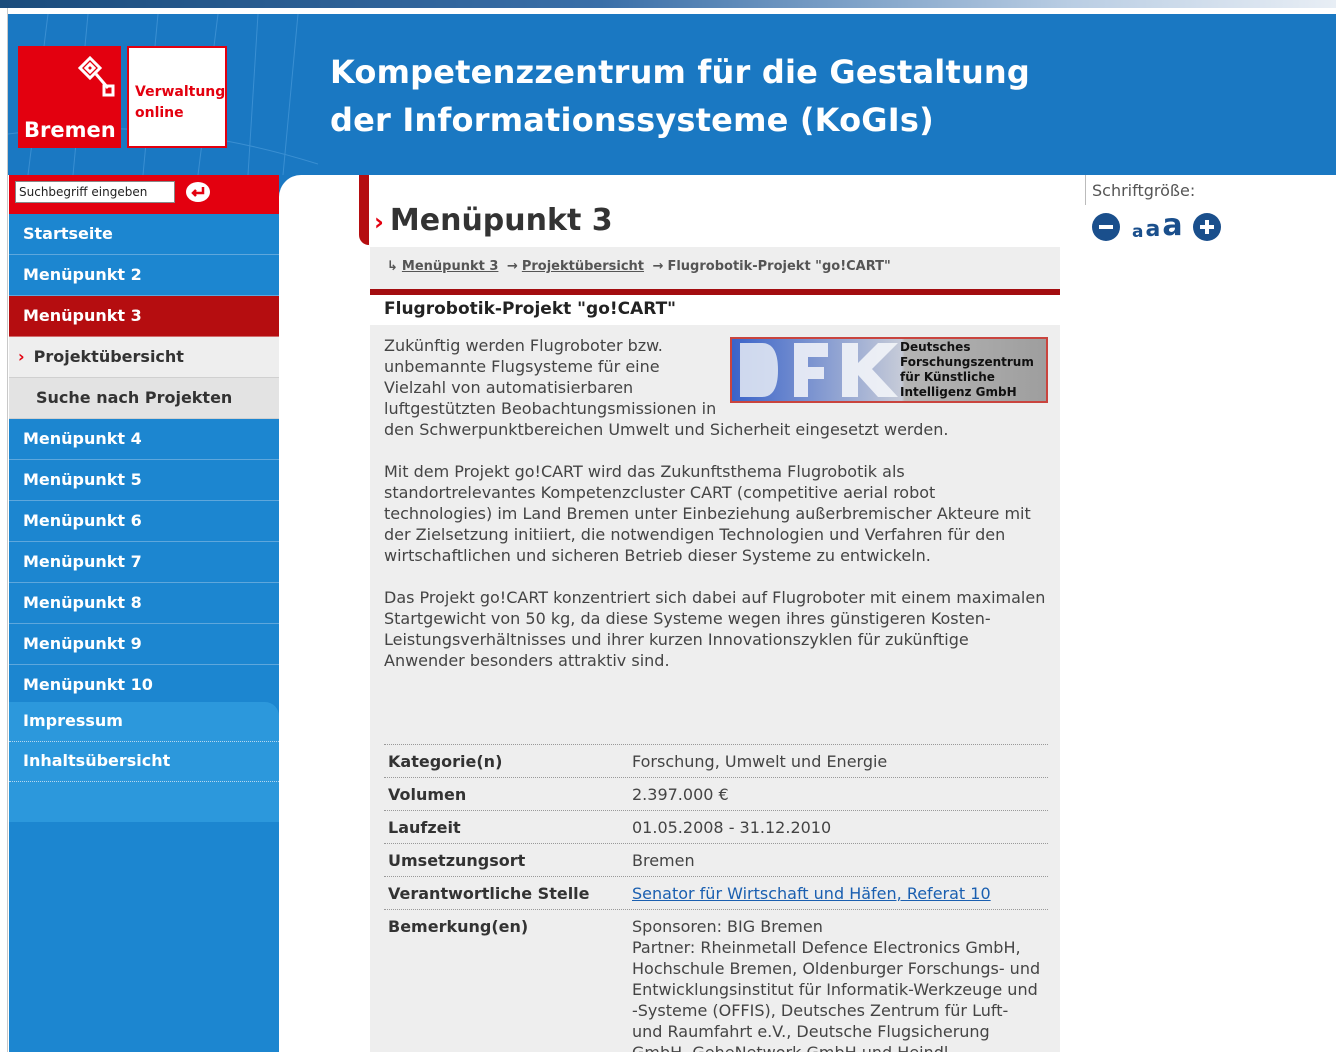 This screenshot has width=1336, height=1052. Describe the element at coordinates (583, 266) in the screenshot. I see `breadcrumb-link-projektuebersicht: Projektübersicht` at that location.